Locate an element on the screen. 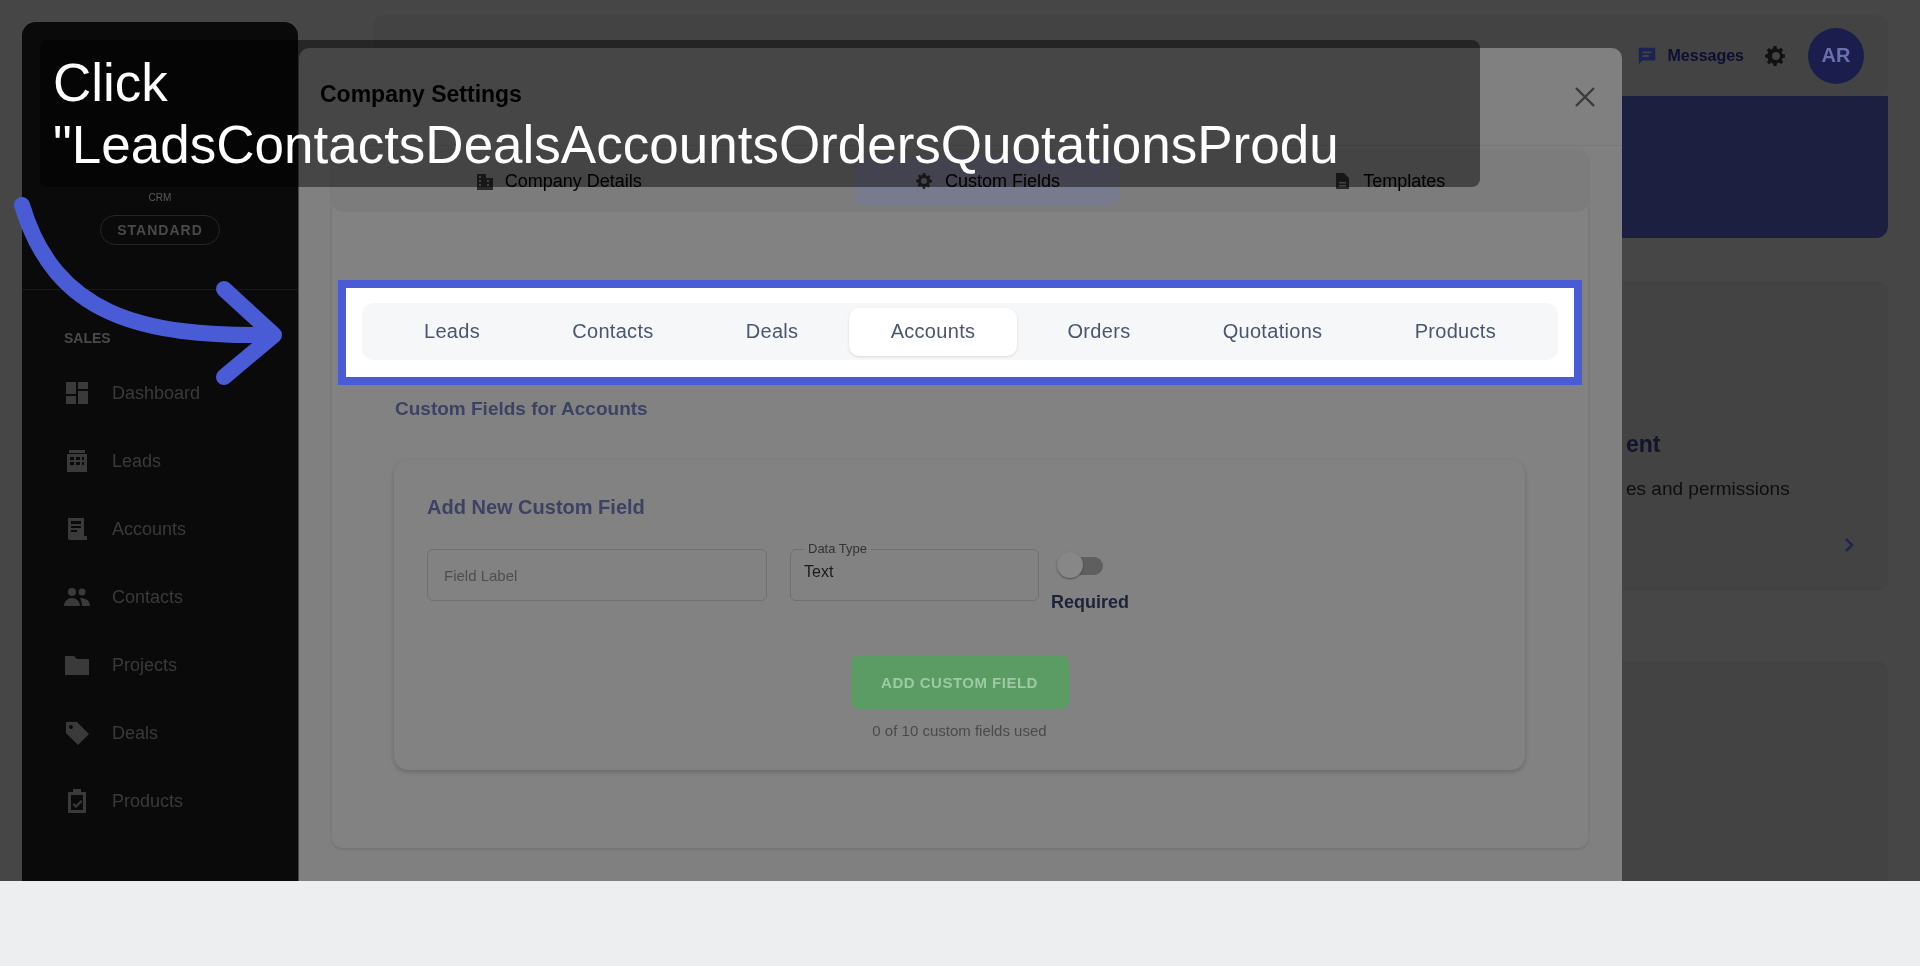 This screenshot has height=966, width=1920. required-toggle is located at coordinates (1081, 565).